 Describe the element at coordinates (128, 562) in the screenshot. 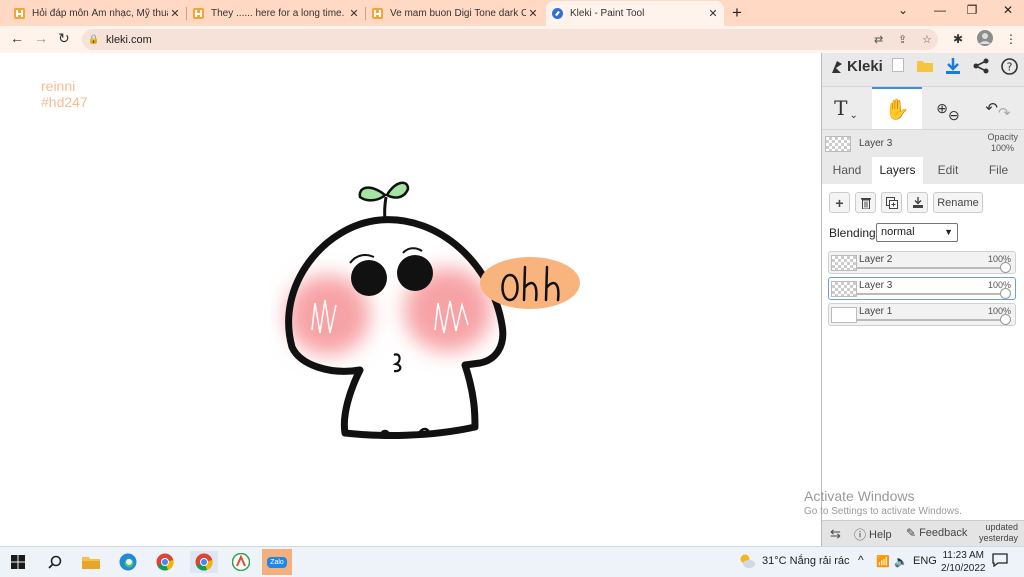

I see `edge-icon` at that location.